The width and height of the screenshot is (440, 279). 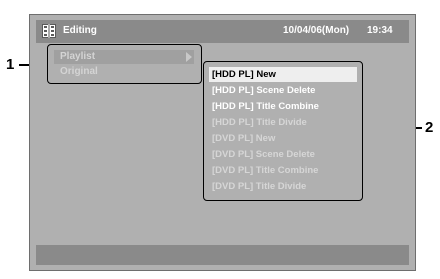 I want to click on menu-item-playlist: Playlist, so click(x=124, y=57).